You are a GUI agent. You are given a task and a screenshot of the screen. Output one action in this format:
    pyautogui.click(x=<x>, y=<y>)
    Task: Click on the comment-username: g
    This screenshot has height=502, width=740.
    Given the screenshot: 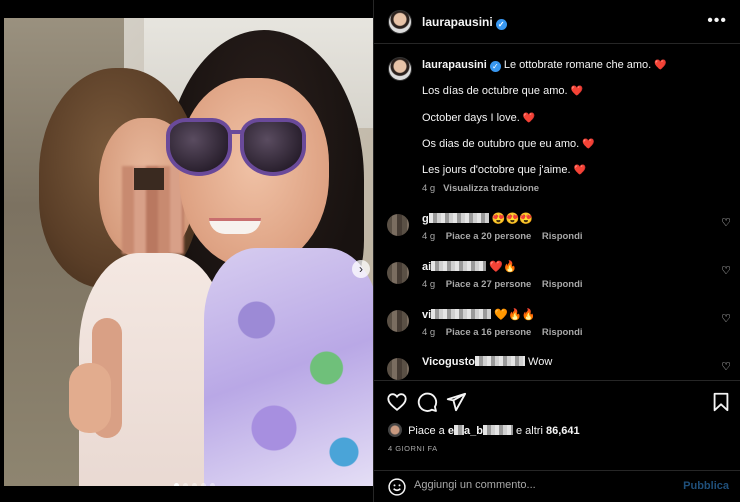 What is the action you would take?
    pyautogui.click(x=425, y=219)
    